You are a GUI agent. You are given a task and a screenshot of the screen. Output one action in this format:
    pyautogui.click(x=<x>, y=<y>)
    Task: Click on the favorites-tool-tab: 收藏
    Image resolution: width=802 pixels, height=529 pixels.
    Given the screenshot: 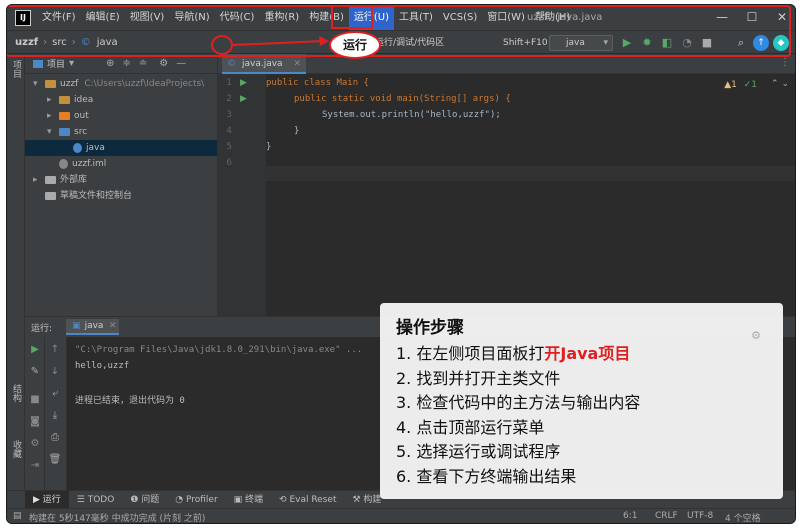 What is the action you would take?
    pyautogui.click(x=16, y=449)
    